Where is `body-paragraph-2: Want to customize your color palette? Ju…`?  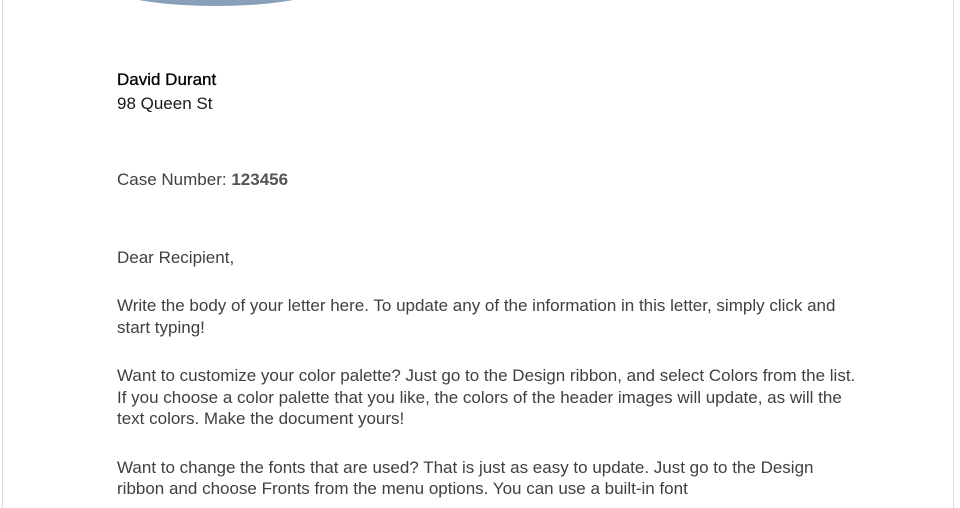 body-paragraph-2: Want to customize your color palette? Ju… is located at coordinates (487, 397).